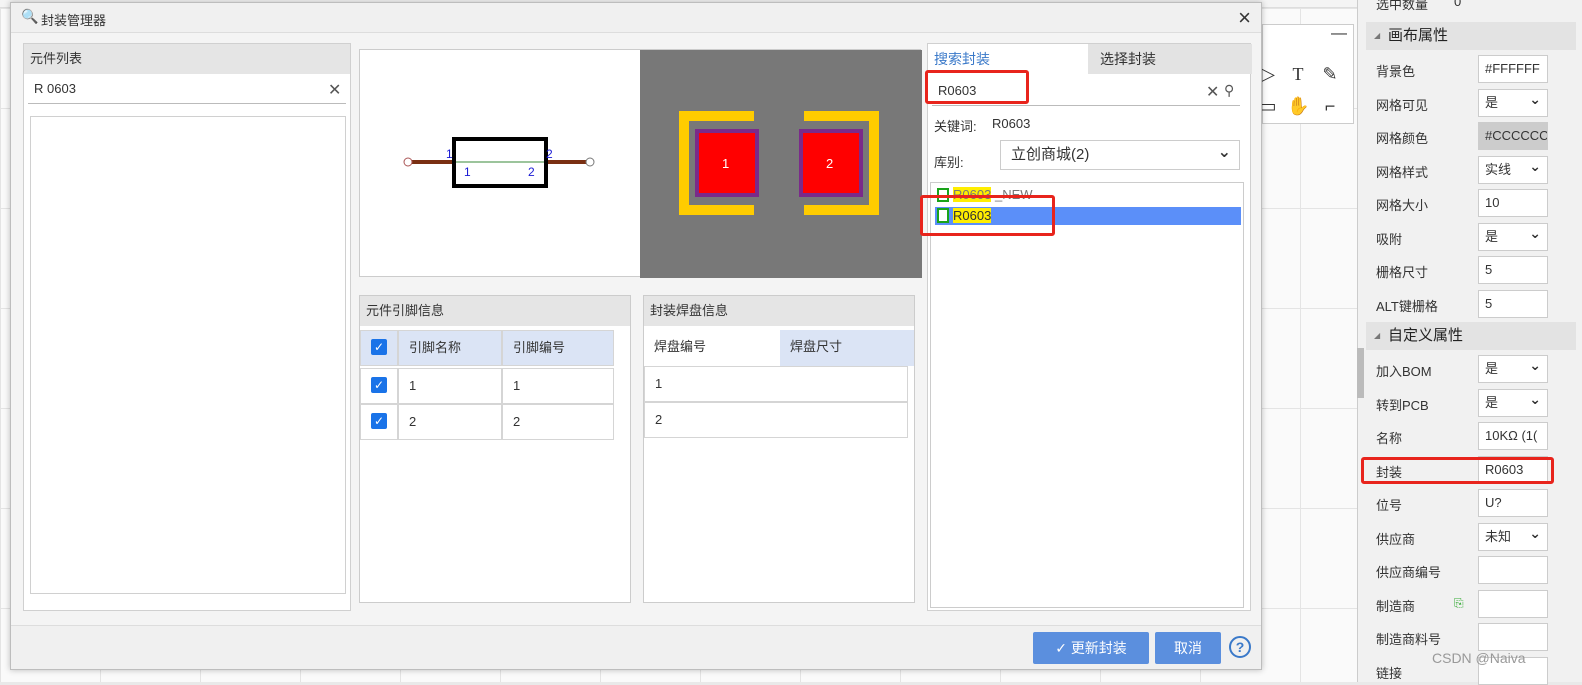 This screenshot has height=685, width=1582. Describe the element at coordinates (1513, 136) in the screenshot. I see `property-field: #CCCCCC` at that location.